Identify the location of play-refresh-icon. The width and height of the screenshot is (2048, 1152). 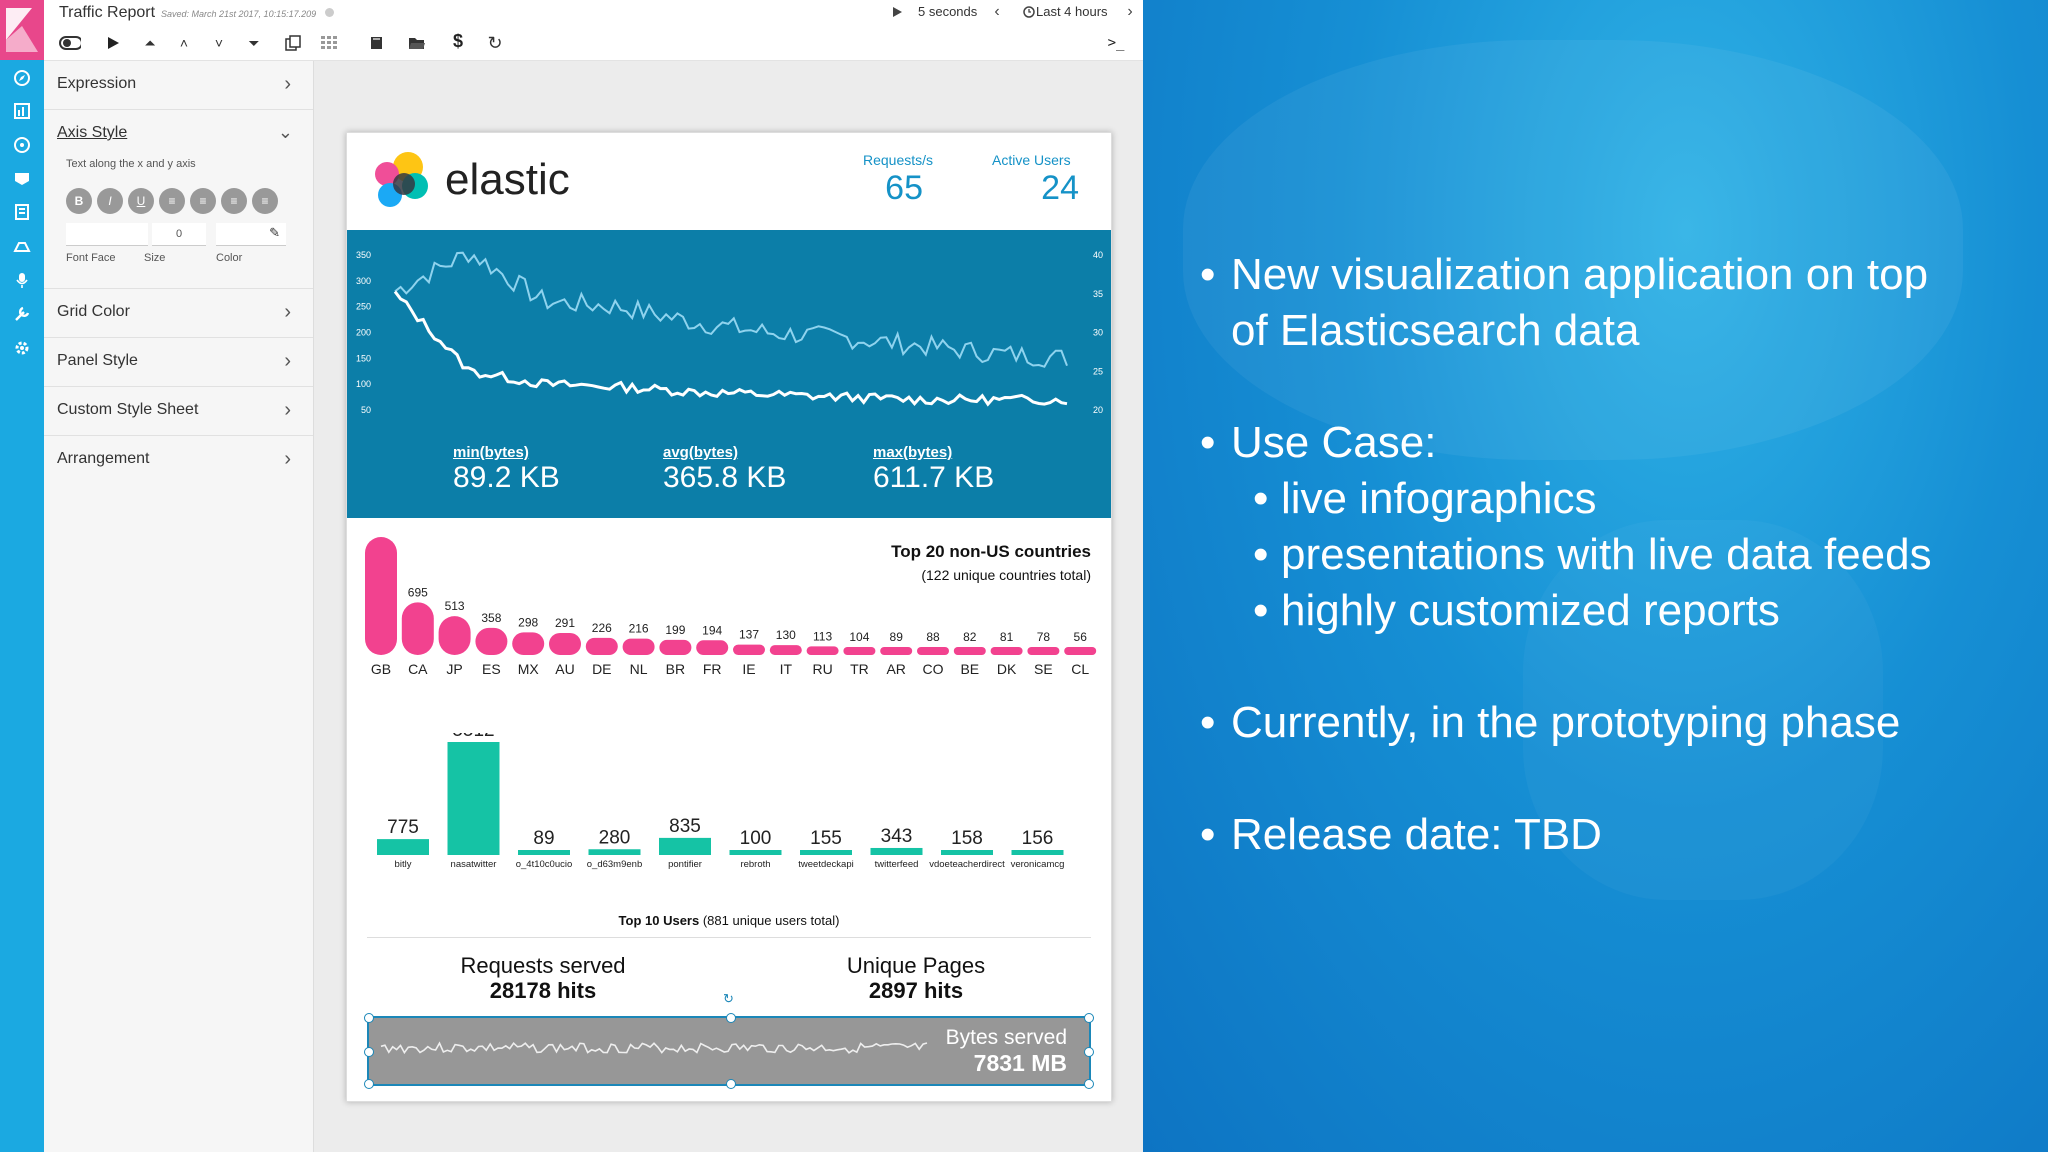
(897, 12).